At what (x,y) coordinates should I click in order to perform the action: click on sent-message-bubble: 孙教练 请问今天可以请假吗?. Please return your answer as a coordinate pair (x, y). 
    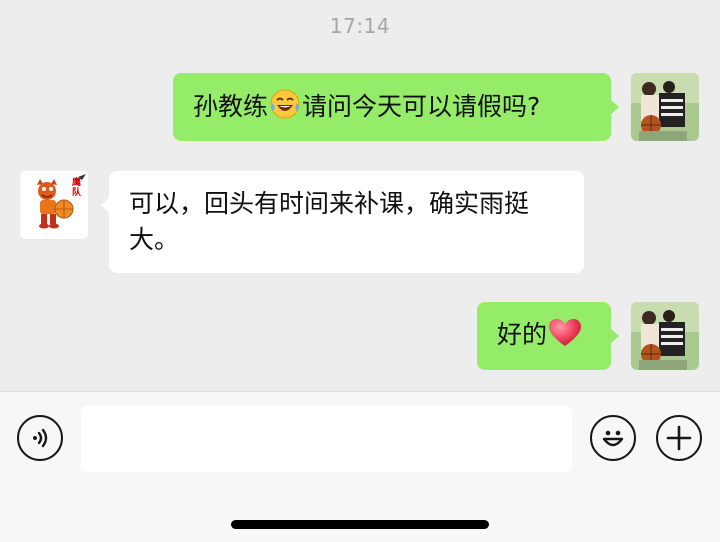
    Looking at the image, I should click on (392, 107).